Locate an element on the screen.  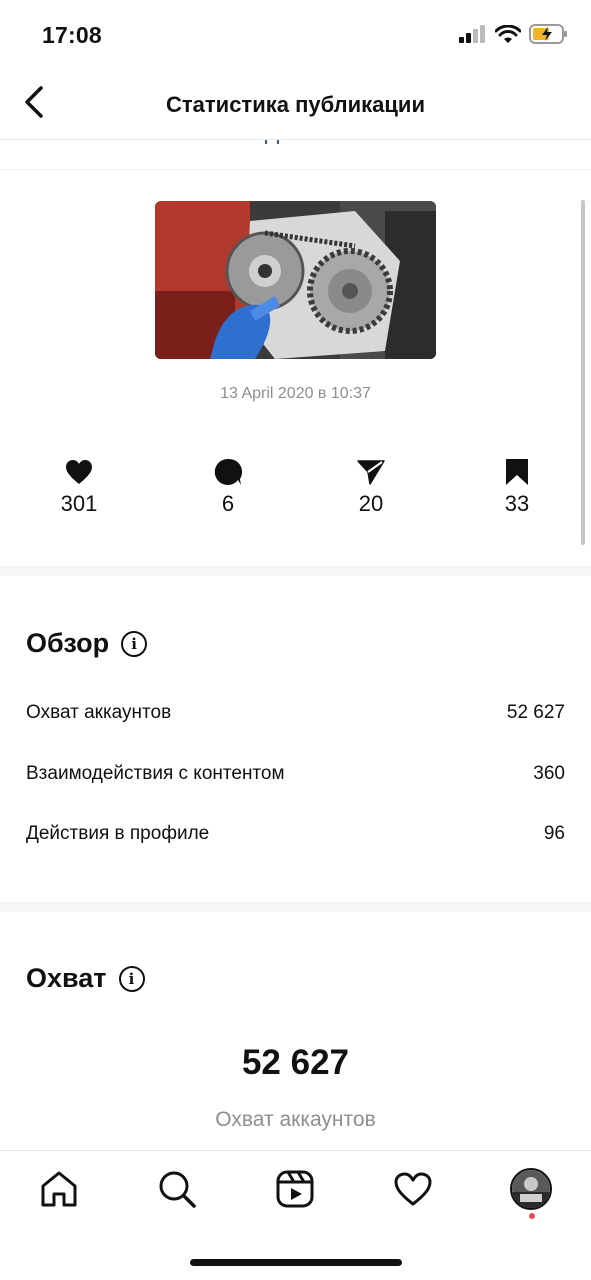
row-value: 52 627 is located at coordinates (535, 712).